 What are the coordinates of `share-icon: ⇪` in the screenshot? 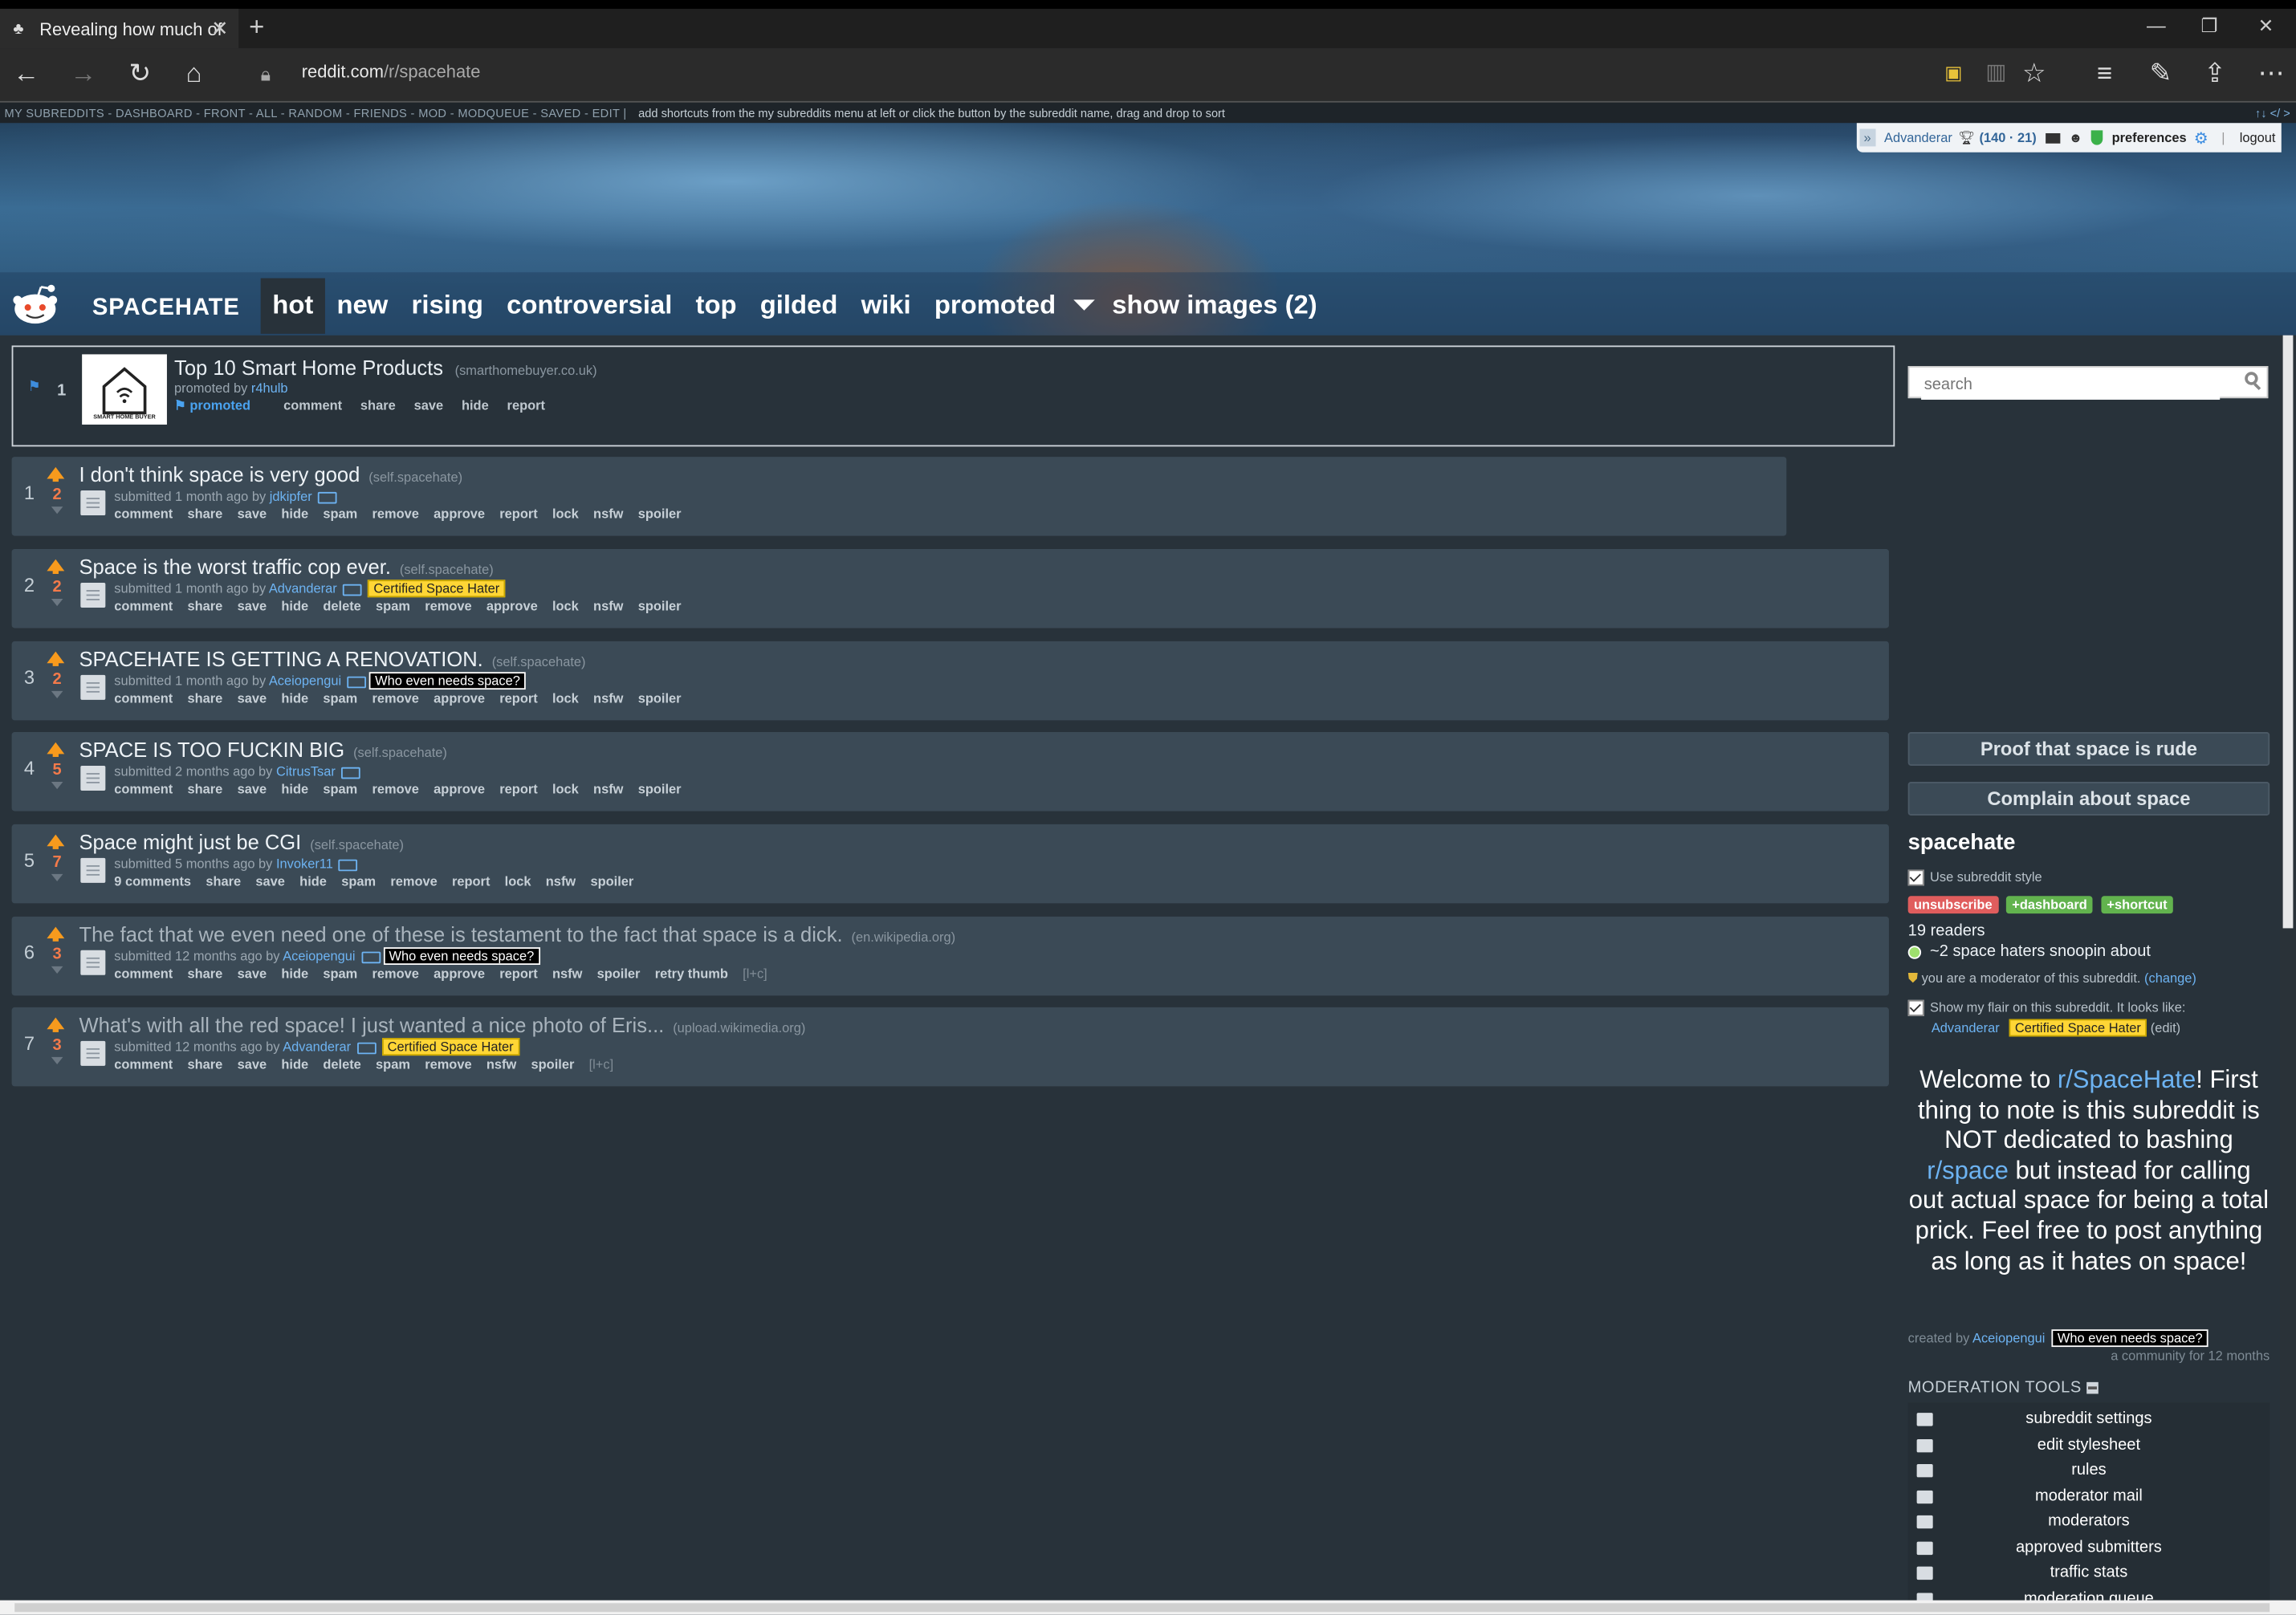 It's located at (2215, 74).